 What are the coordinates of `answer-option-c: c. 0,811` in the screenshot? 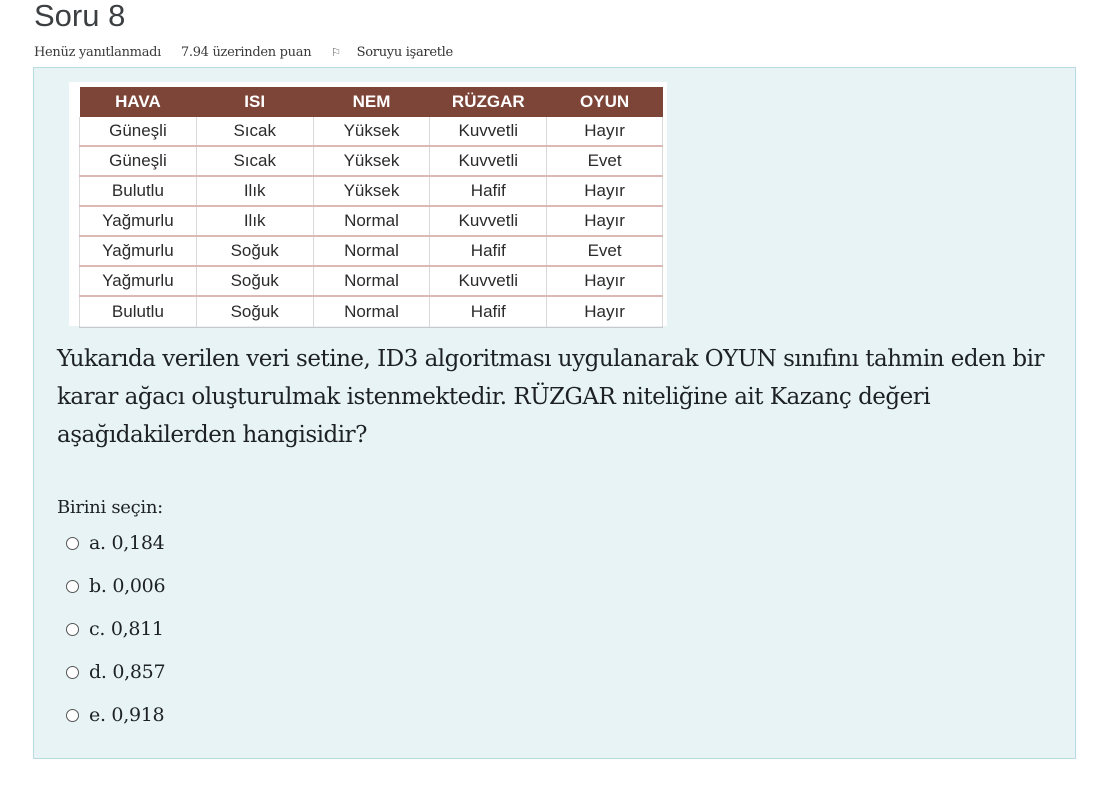 It's located at (115, 629).